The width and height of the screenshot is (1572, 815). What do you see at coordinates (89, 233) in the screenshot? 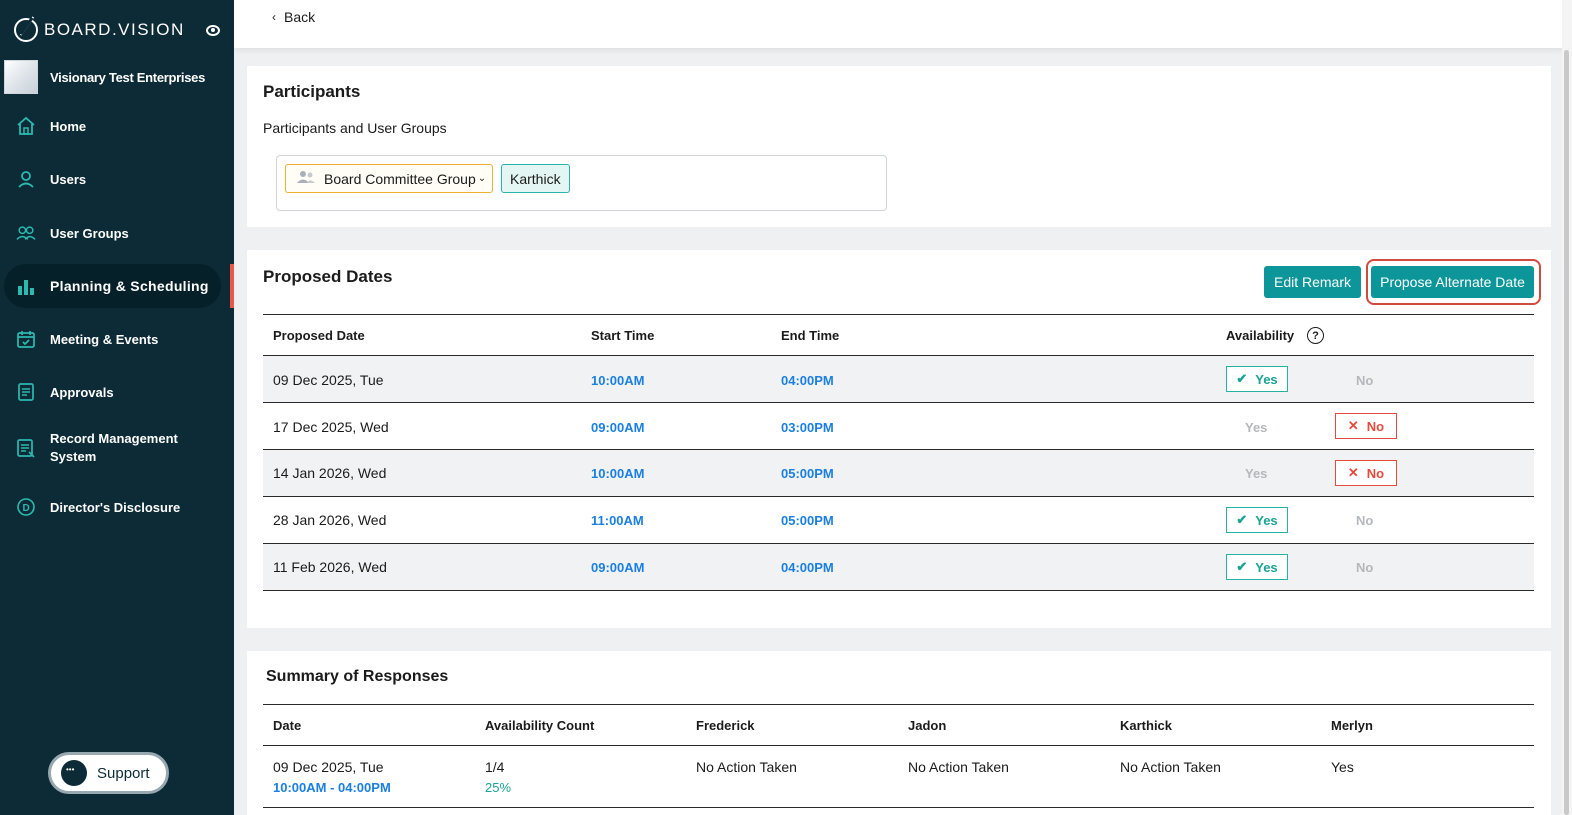
I see `sidebar-item-label: User Groups` at bounding box center [89, 233].